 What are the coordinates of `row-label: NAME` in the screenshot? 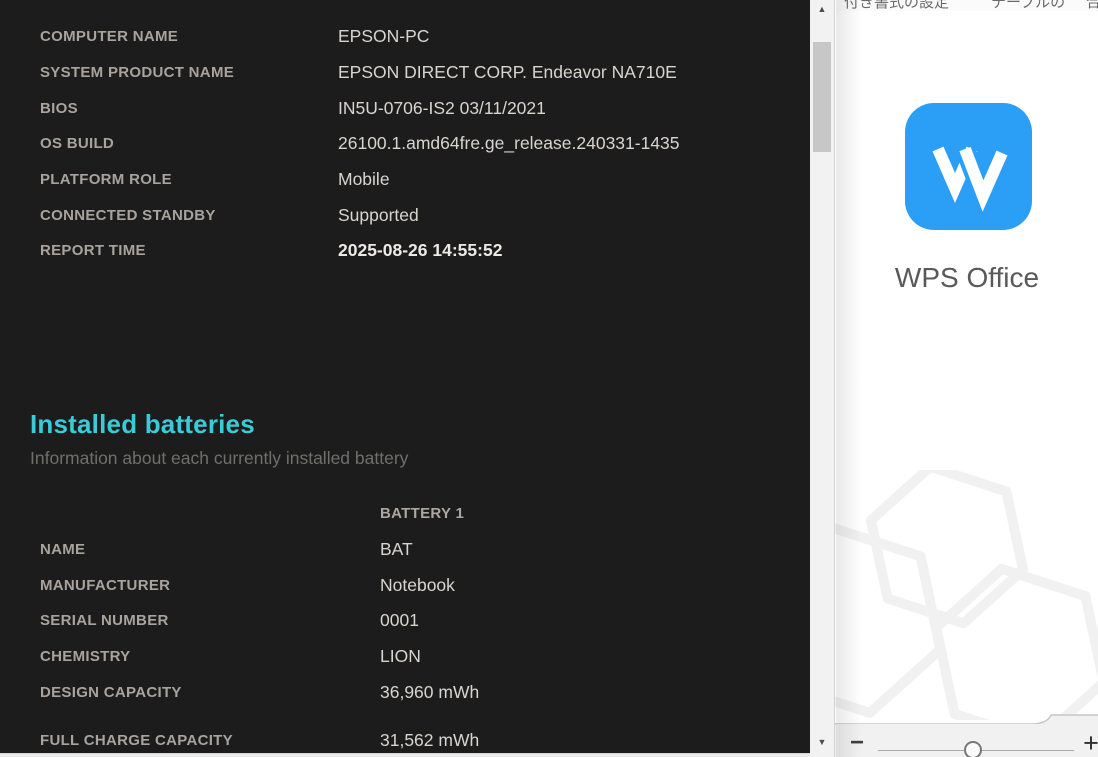 It's located at (63, 550).